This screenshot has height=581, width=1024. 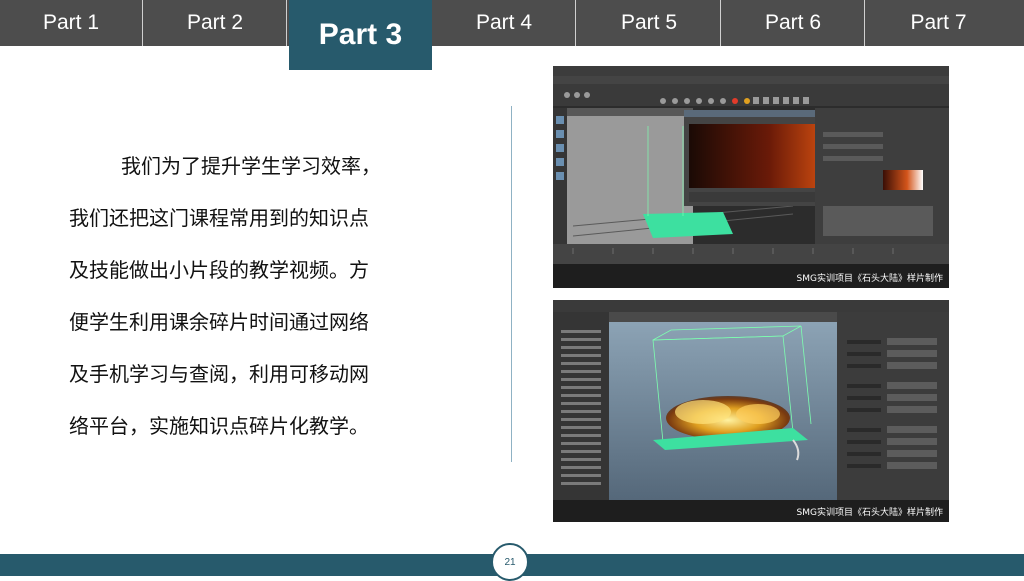 What do you see at coordinates (511, 284) in the screenshot?
I see `vertical-divider` at bounding box center [511, 284].